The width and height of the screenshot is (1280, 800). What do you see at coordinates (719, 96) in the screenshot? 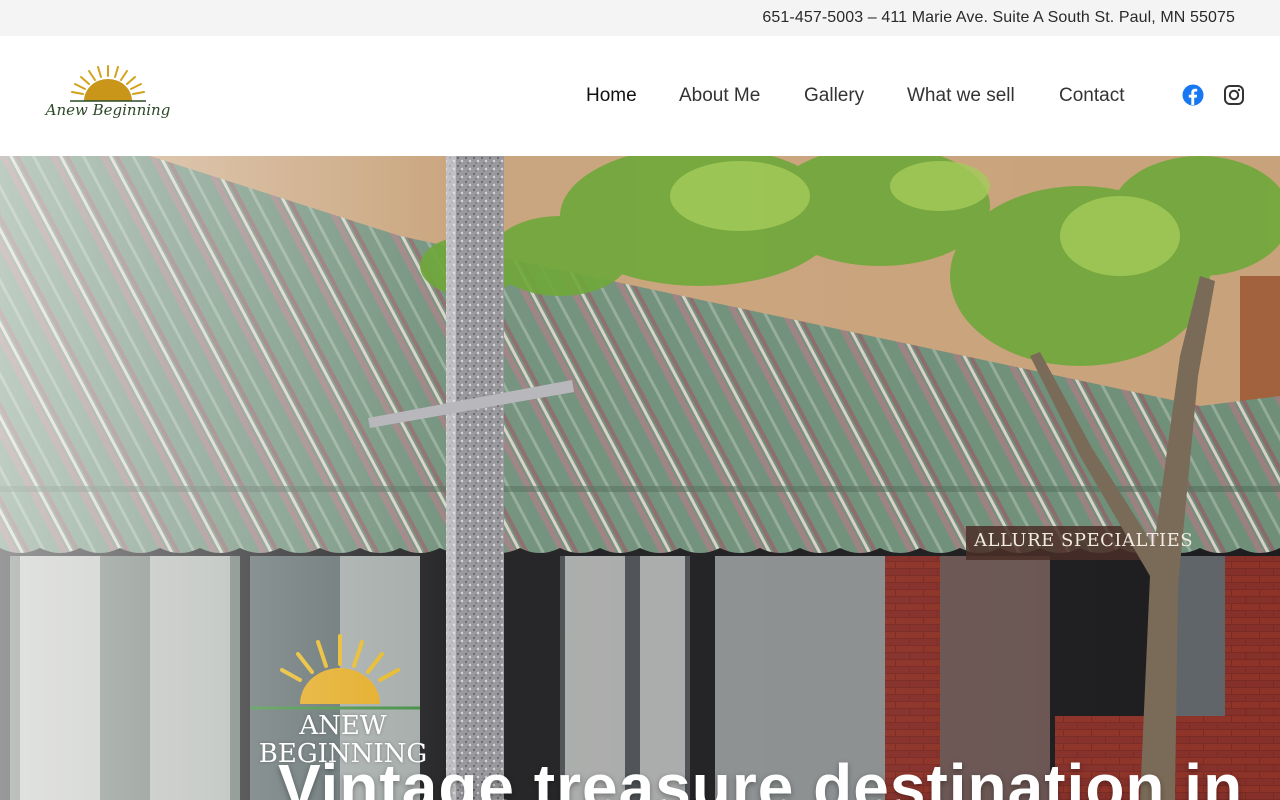
I see `nav-about-me: About Me` at bounding box center [719, 96].